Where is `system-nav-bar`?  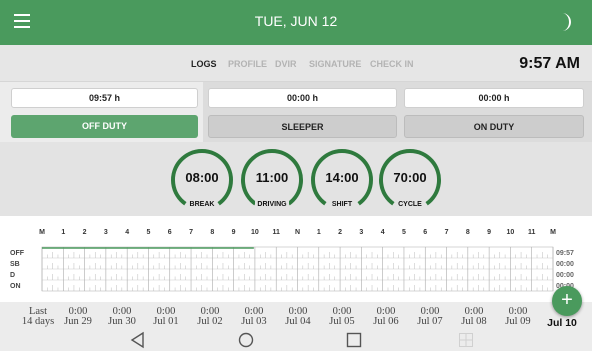
system-nav-bar is located at coordinates (296, 339).